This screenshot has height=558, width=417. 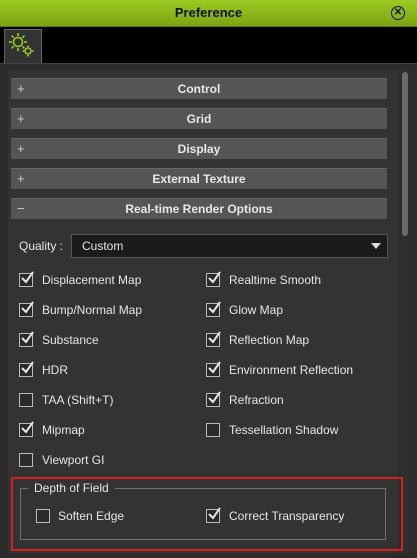 I want to click on checkbox-soften-edge, so click(x=43, y=516).